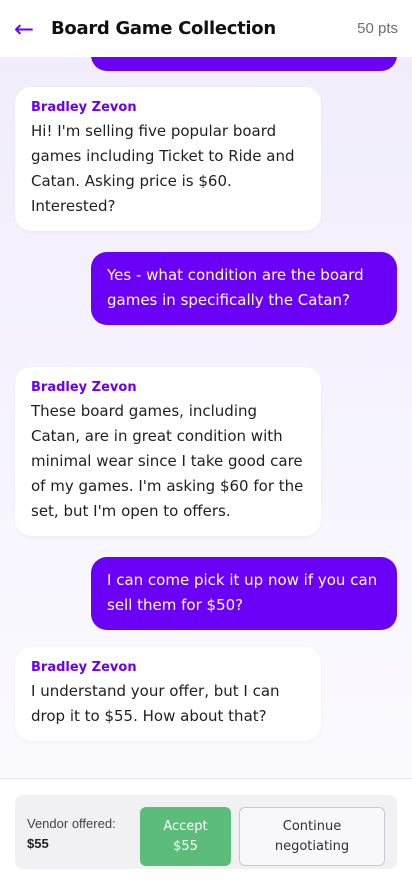 Image resolution: width=412 pixels, height=894 pixels. What do you see at coordinates (244, 64) in the screenshot?
I see `my-message-bubble` at bounding box center [244, 64].